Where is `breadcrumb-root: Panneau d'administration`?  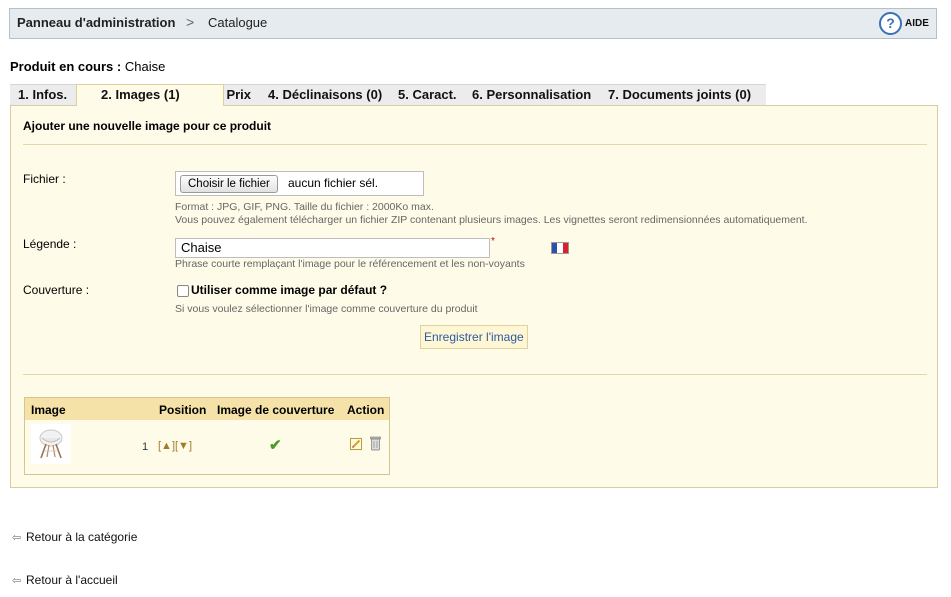
breadcrumb-root: Panneau d'administration is located at coordinates (96, 22).